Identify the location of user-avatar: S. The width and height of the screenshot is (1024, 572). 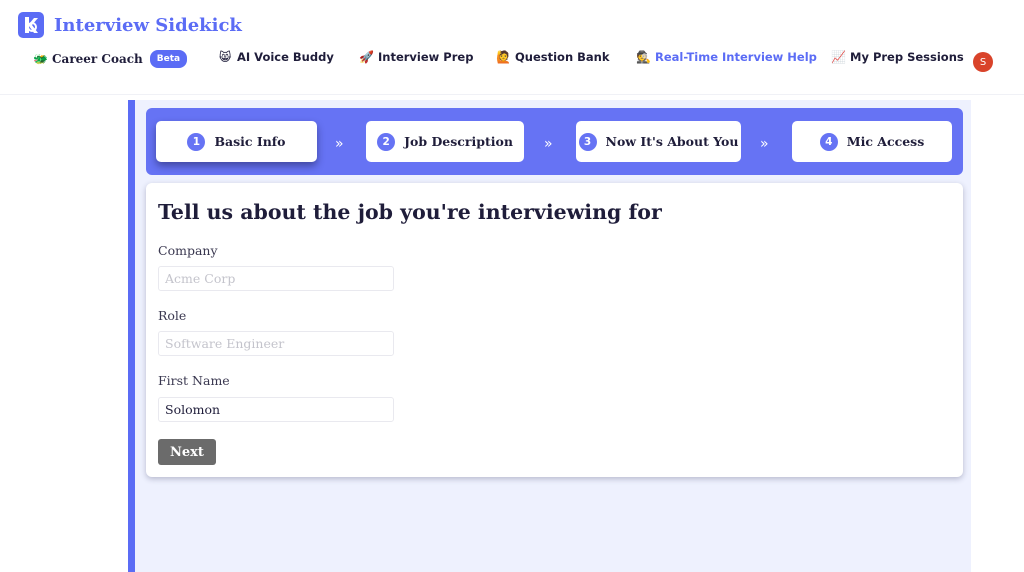
(983, 62).